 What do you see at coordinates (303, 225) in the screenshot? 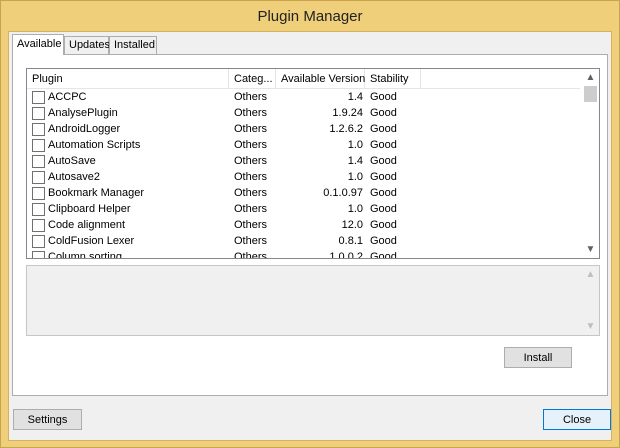
I see `table-row: Code alignment Others 12.0 Good` at bounding box center [303, 225].